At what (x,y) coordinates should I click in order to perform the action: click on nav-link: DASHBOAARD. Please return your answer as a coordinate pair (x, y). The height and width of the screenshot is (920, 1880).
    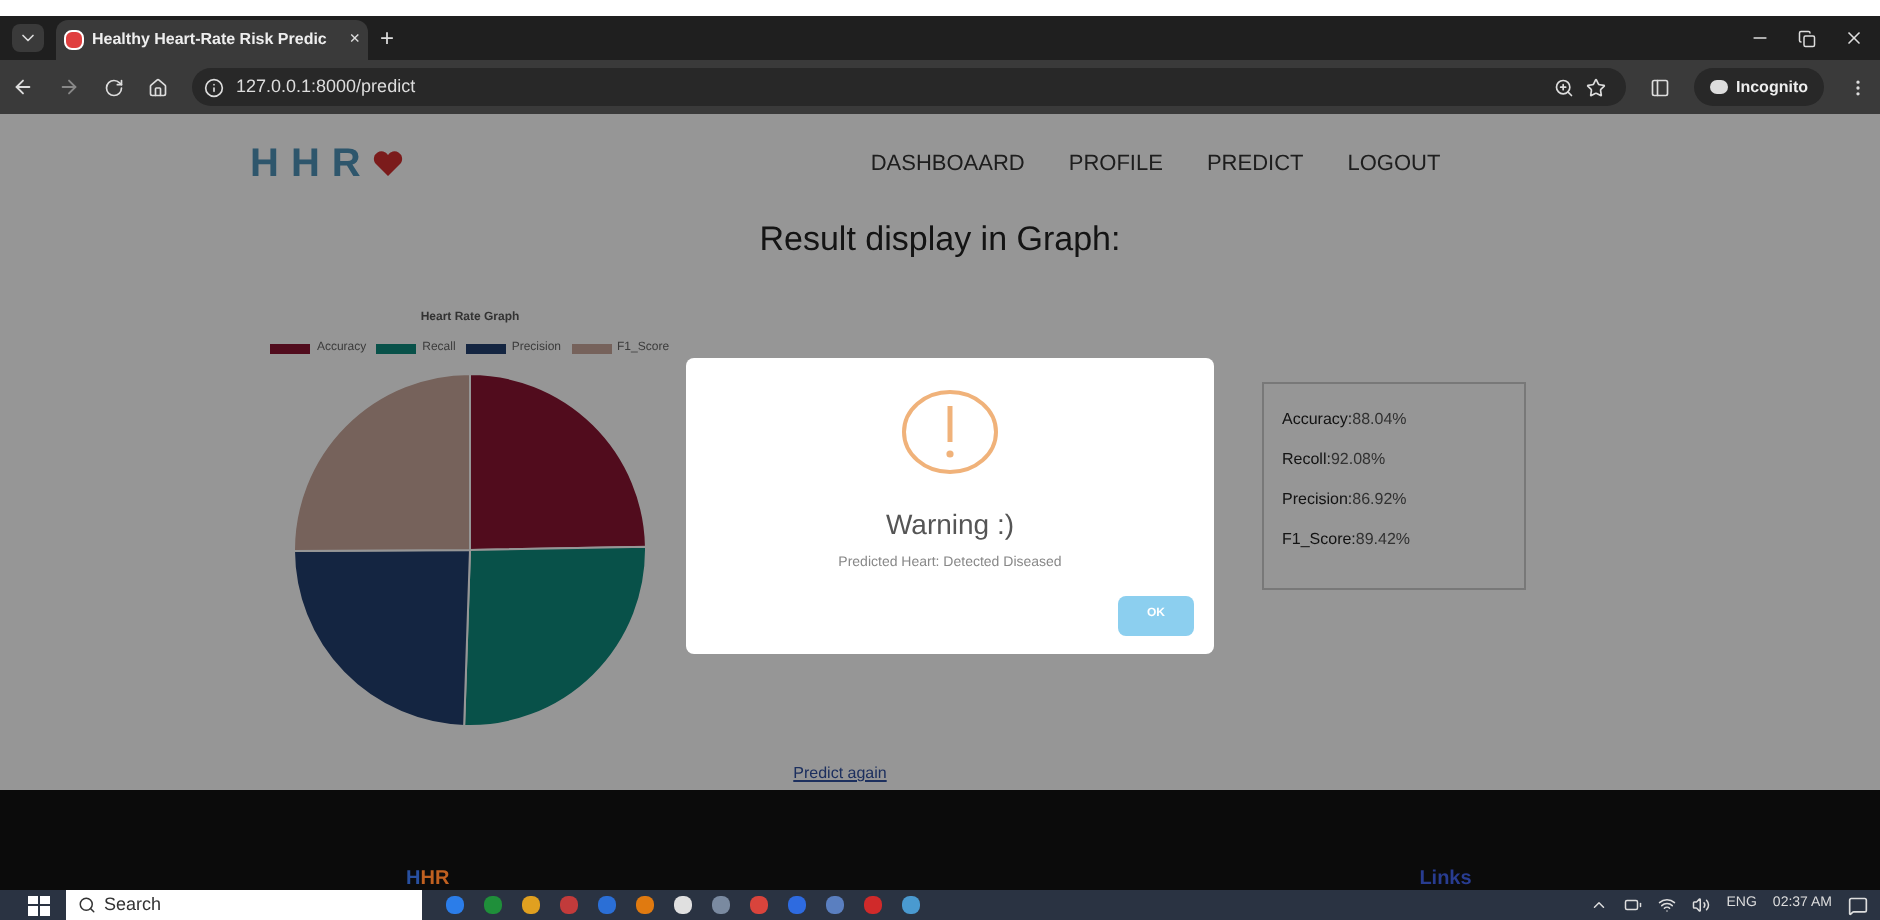
    Looking at the image, I should click on (947, 164).